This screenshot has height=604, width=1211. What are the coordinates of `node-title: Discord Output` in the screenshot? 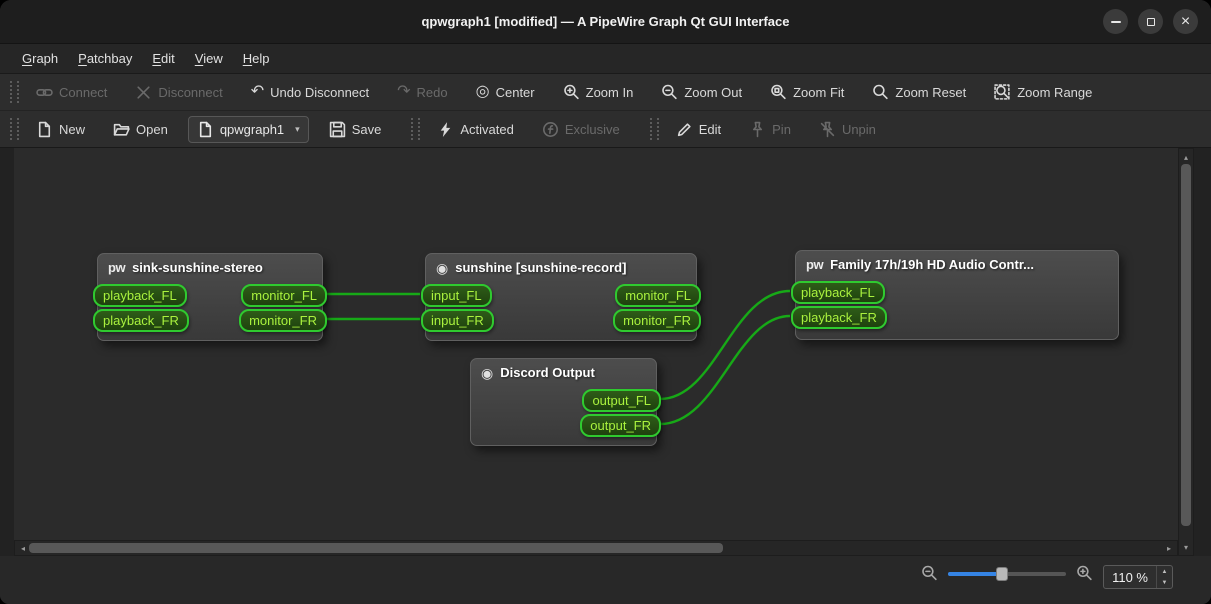 It's located at (547, 372).